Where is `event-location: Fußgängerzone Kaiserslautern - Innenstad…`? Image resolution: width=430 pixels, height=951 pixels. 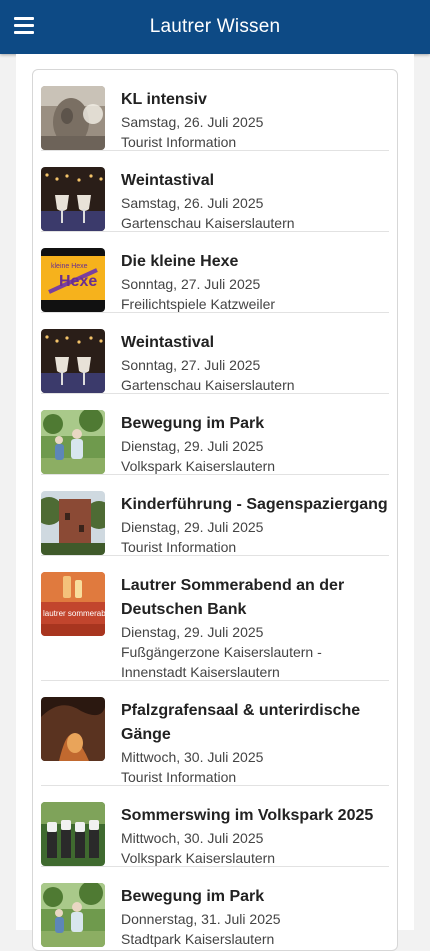
event-location: Fußgängerzone Kaiserslautern - Innenstad… is located at coordinates (221, 662).